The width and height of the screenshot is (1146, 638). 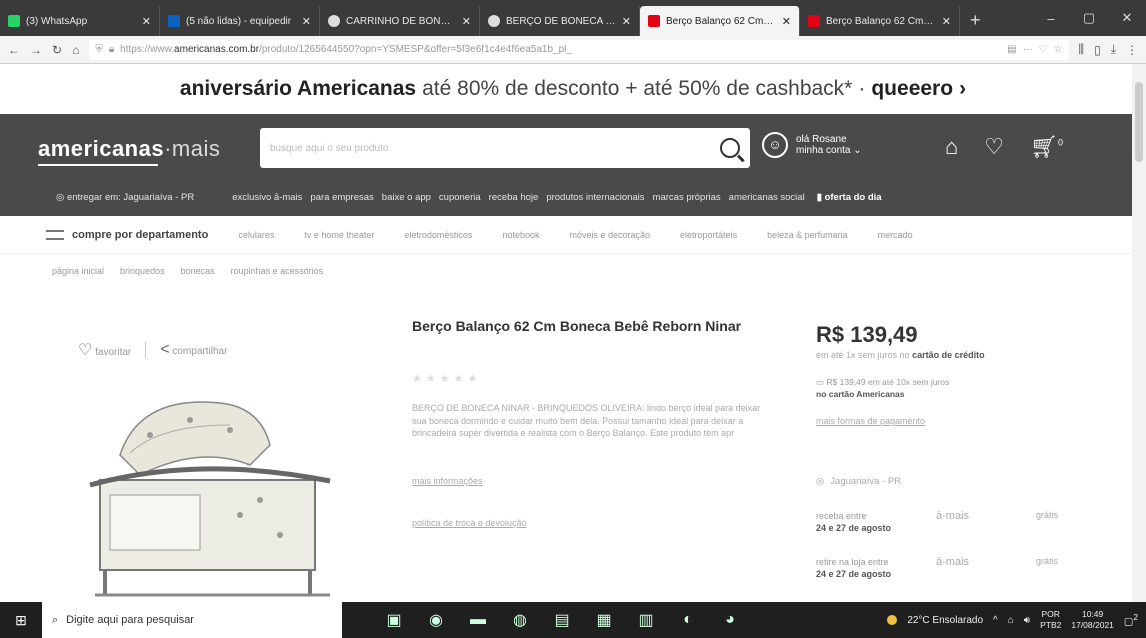 What do you see at coordinates (436, 620) in the screenshot?
I see `chrome-icon: ◉` at bounding box center [436, 620].